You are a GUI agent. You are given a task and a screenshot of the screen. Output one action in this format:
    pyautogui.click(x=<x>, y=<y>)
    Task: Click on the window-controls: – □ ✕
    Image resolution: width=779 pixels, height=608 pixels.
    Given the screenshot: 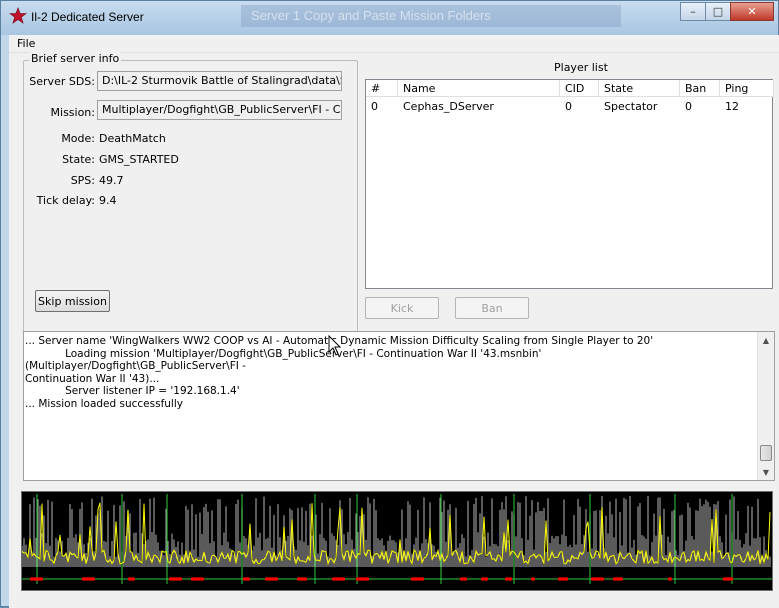 What is the action you would take?
    pyautogui.click(x=727, y=11)
    